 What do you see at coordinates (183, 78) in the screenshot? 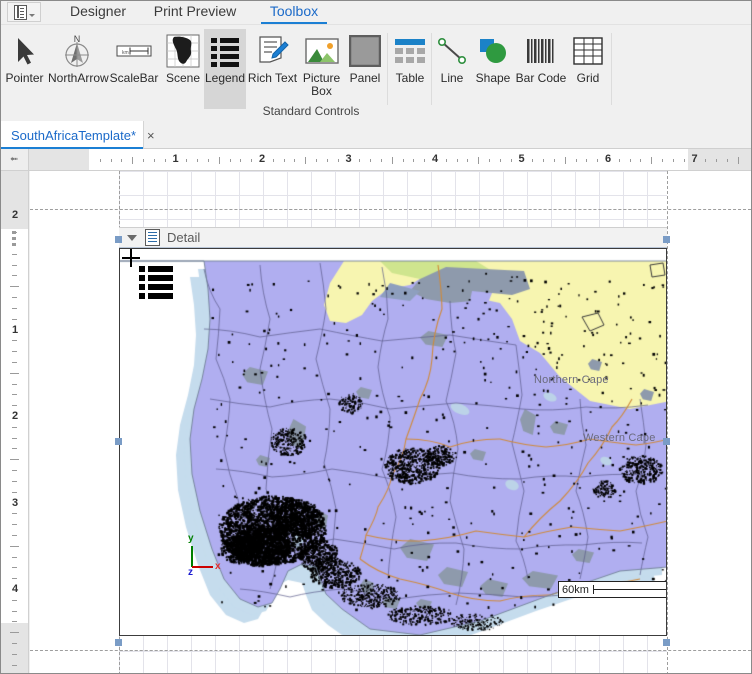
I see `tool-scene-label: Scene` at bounding box center [183, 78].